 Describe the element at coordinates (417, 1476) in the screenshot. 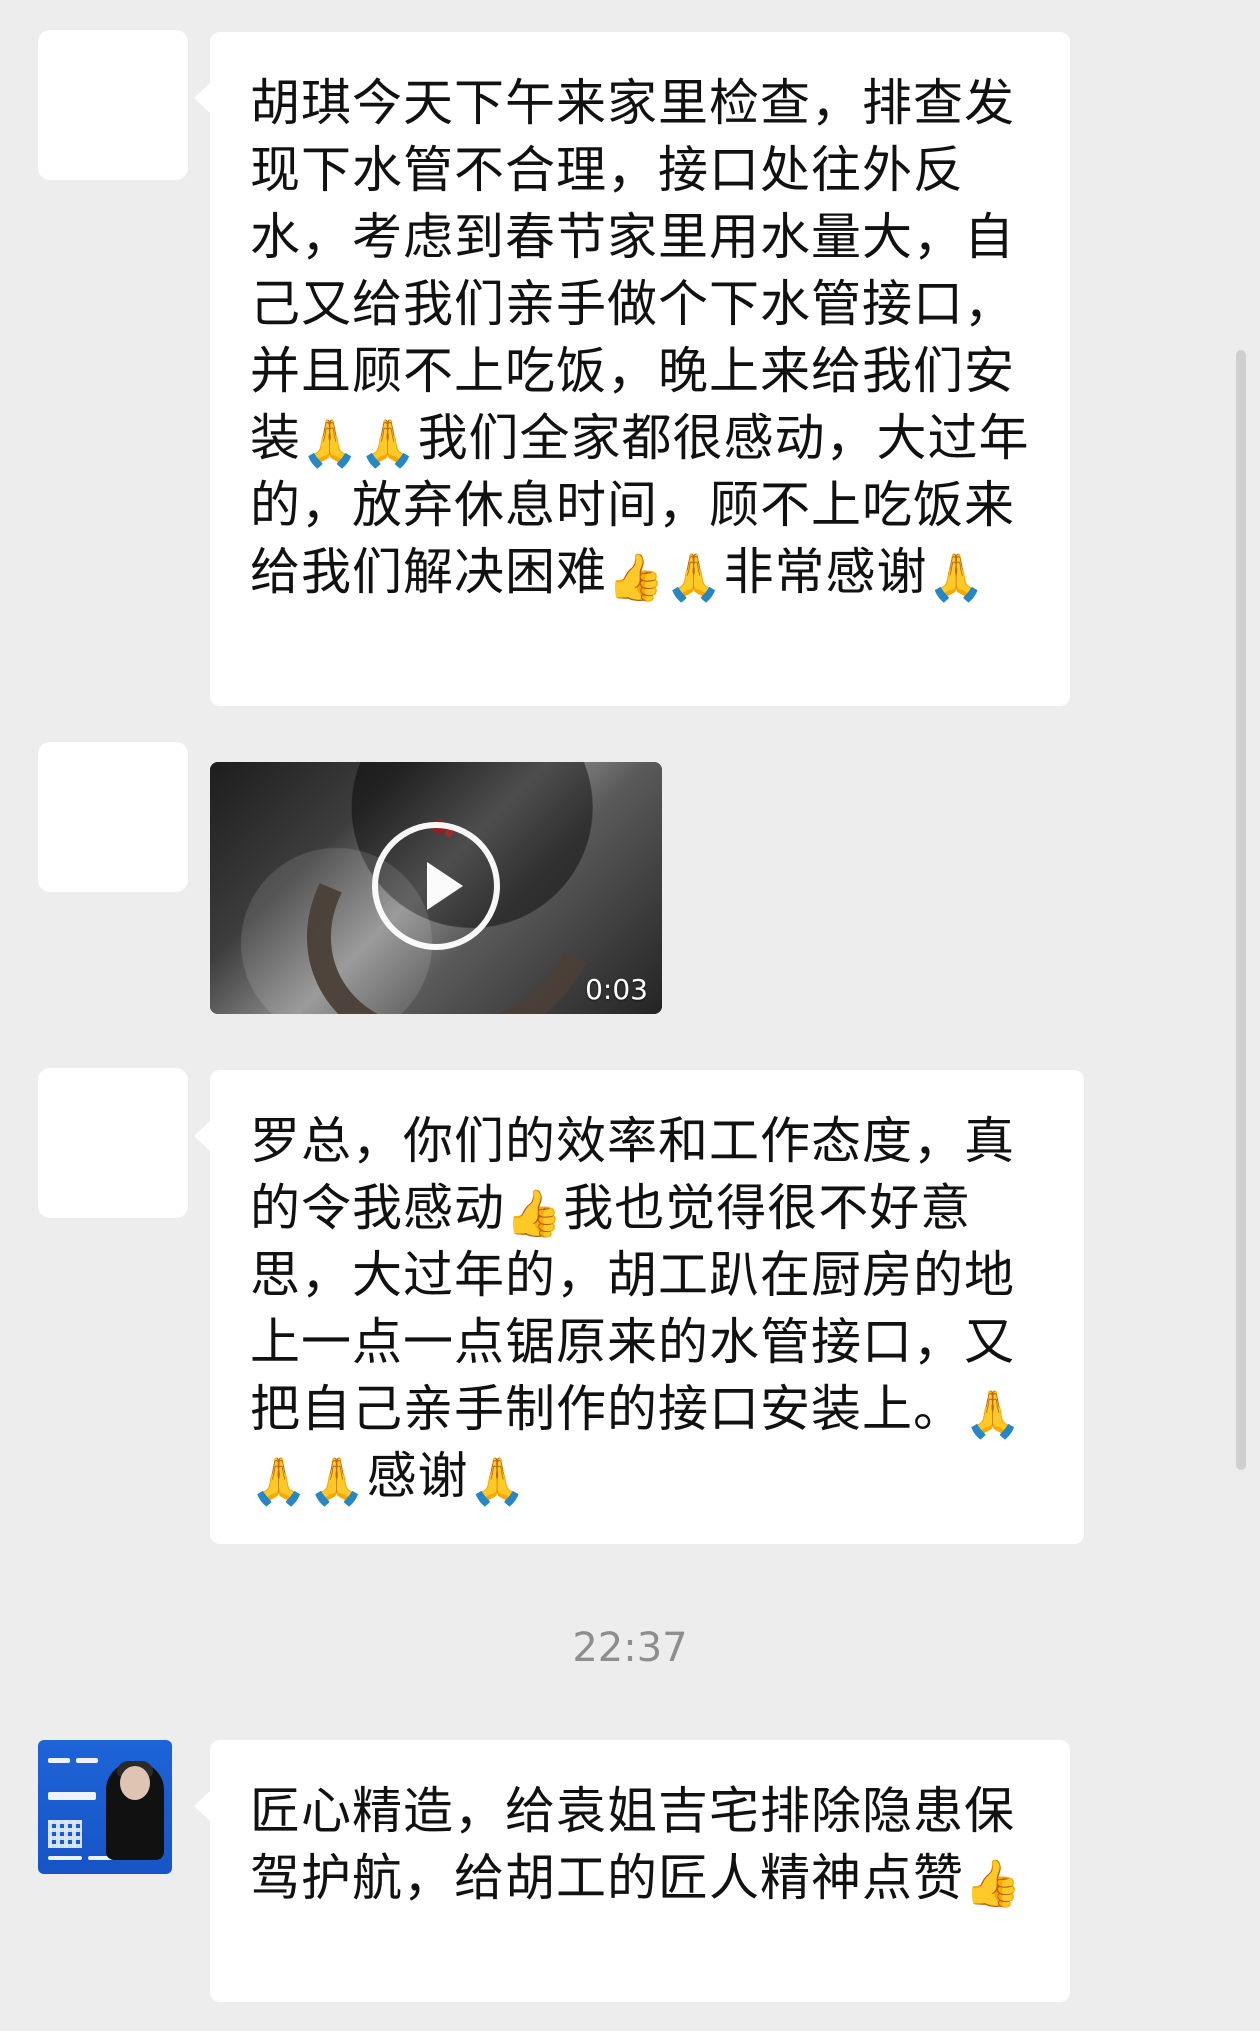

I see `message-text: 感谢` at that location.